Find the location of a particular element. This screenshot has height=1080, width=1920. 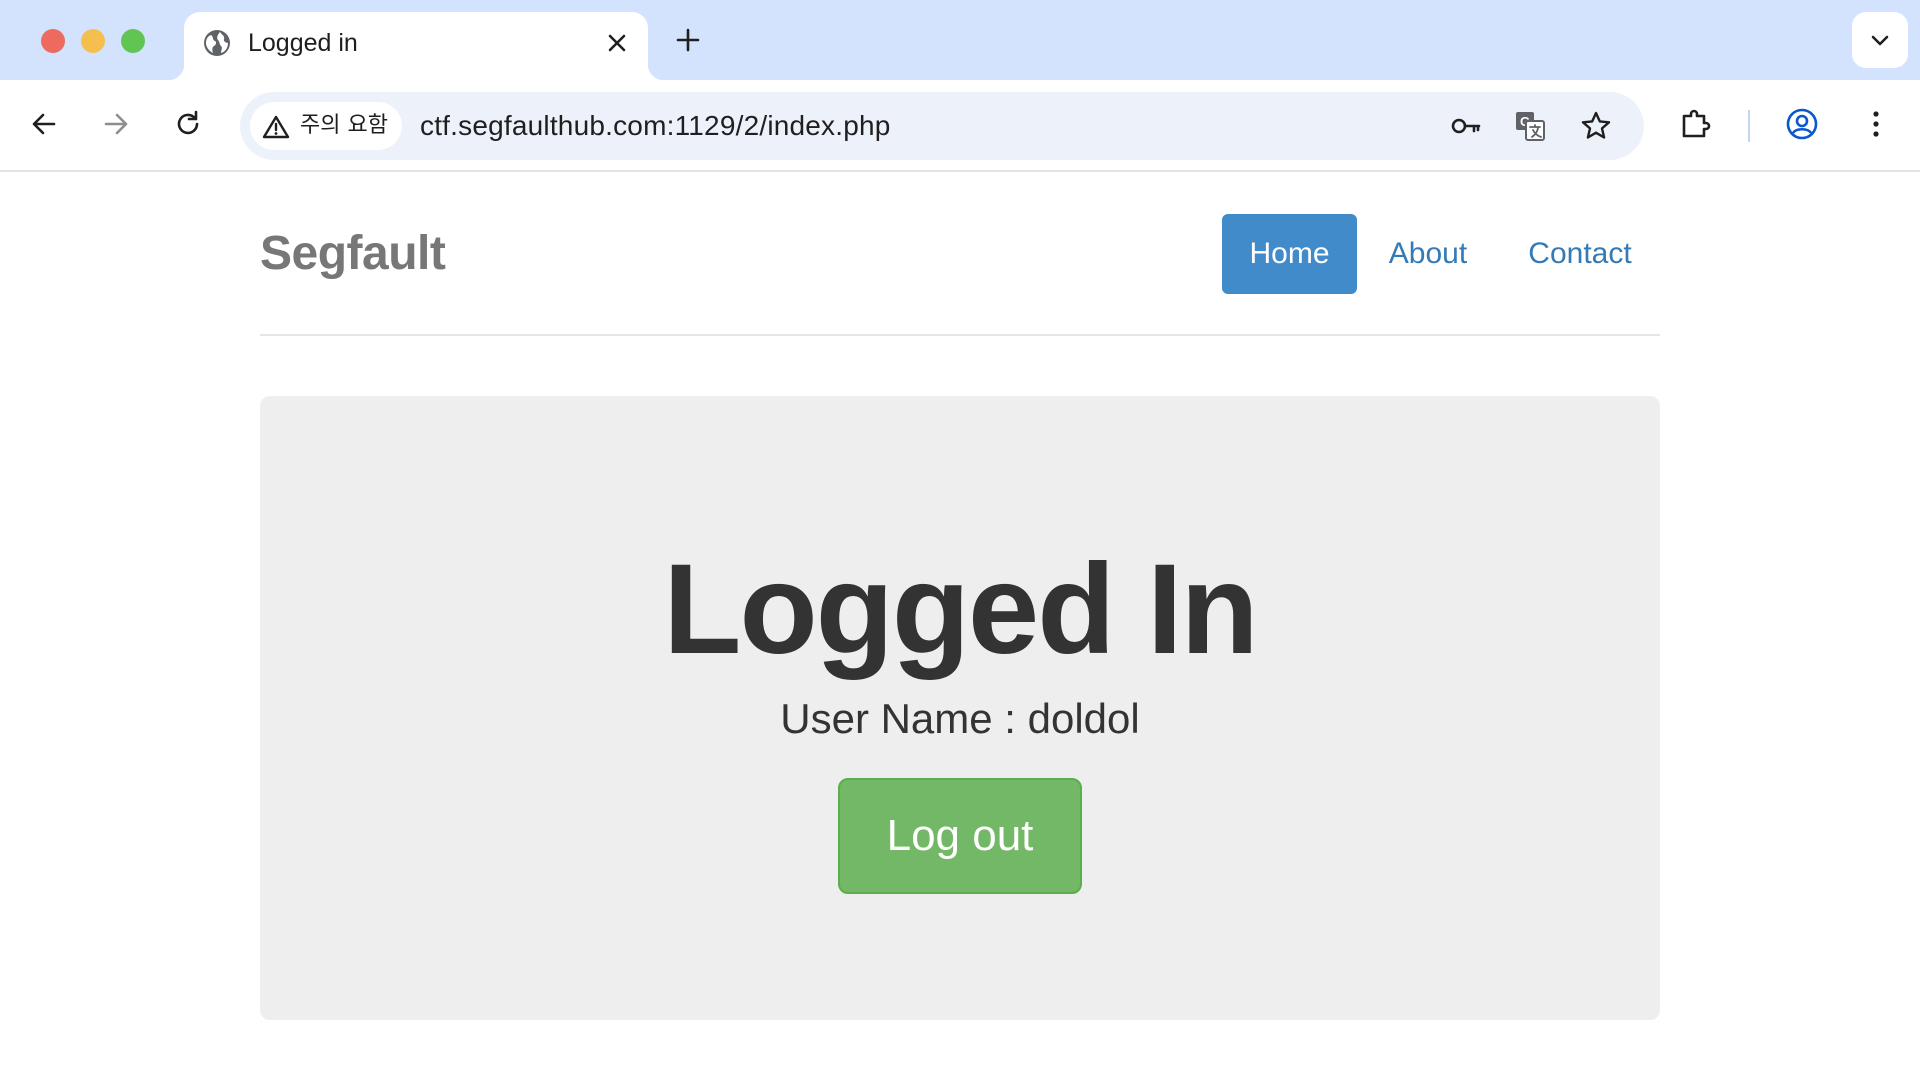

window-close-button is located at coordinates (53, 41).